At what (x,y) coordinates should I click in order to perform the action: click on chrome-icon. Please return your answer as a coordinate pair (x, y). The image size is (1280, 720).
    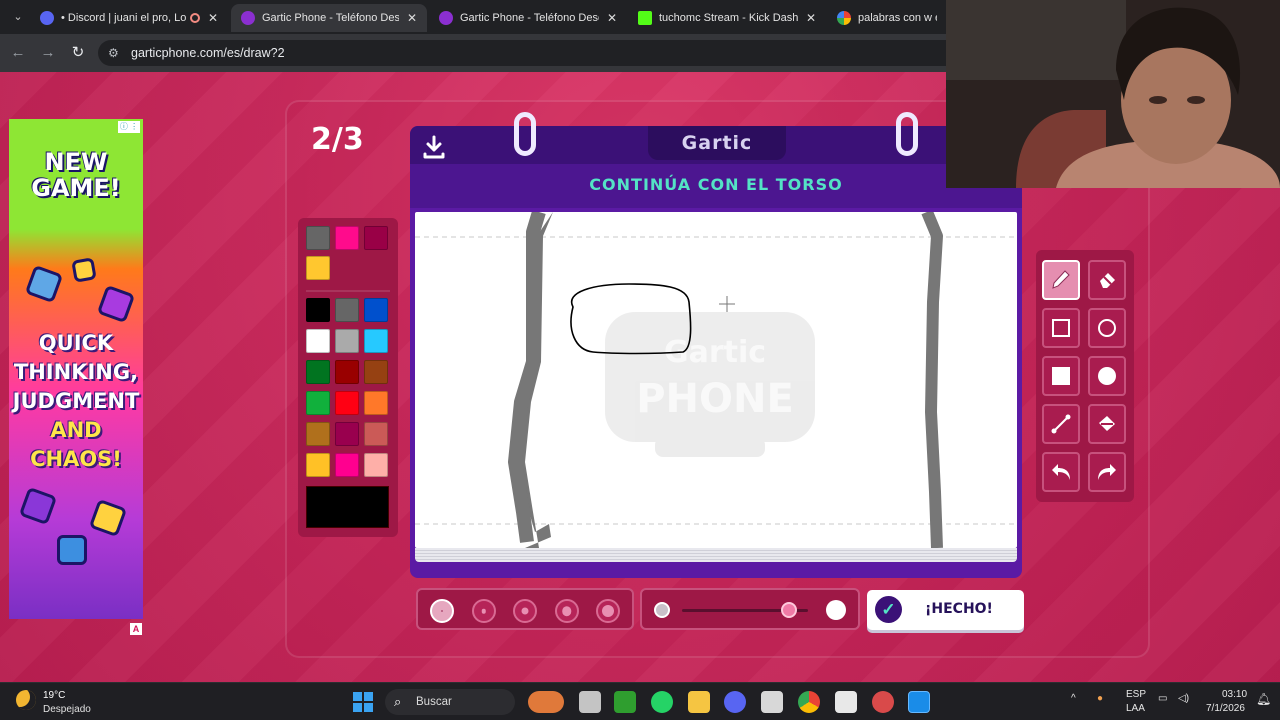
    Looking at the image, I should click on (809, 702).